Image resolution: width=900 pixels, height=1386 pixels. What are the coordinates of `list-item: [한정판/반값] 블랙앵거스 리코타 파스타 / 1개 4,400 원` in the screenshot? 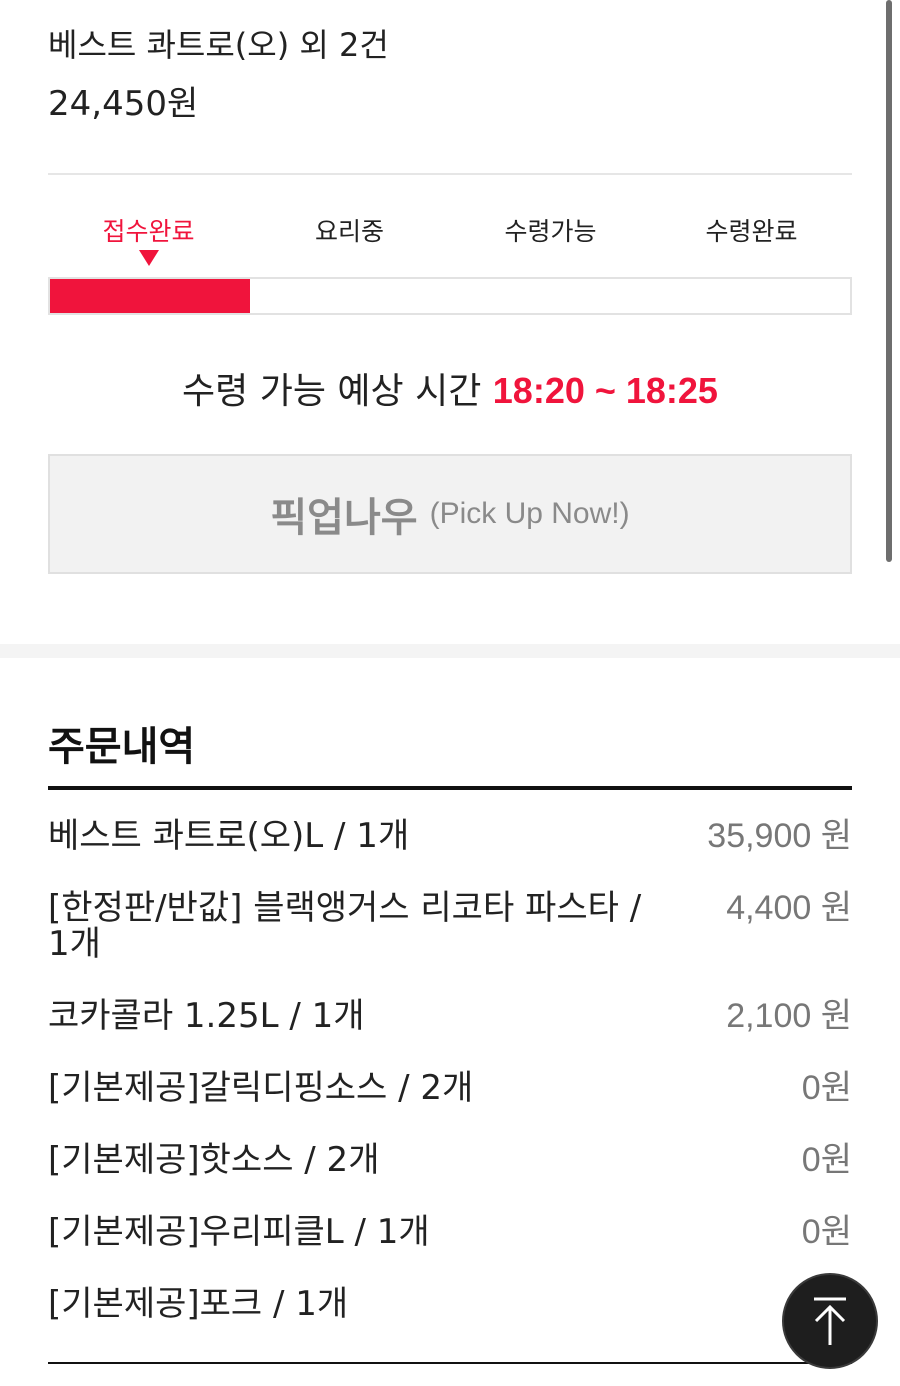 It's located at (450, 944).